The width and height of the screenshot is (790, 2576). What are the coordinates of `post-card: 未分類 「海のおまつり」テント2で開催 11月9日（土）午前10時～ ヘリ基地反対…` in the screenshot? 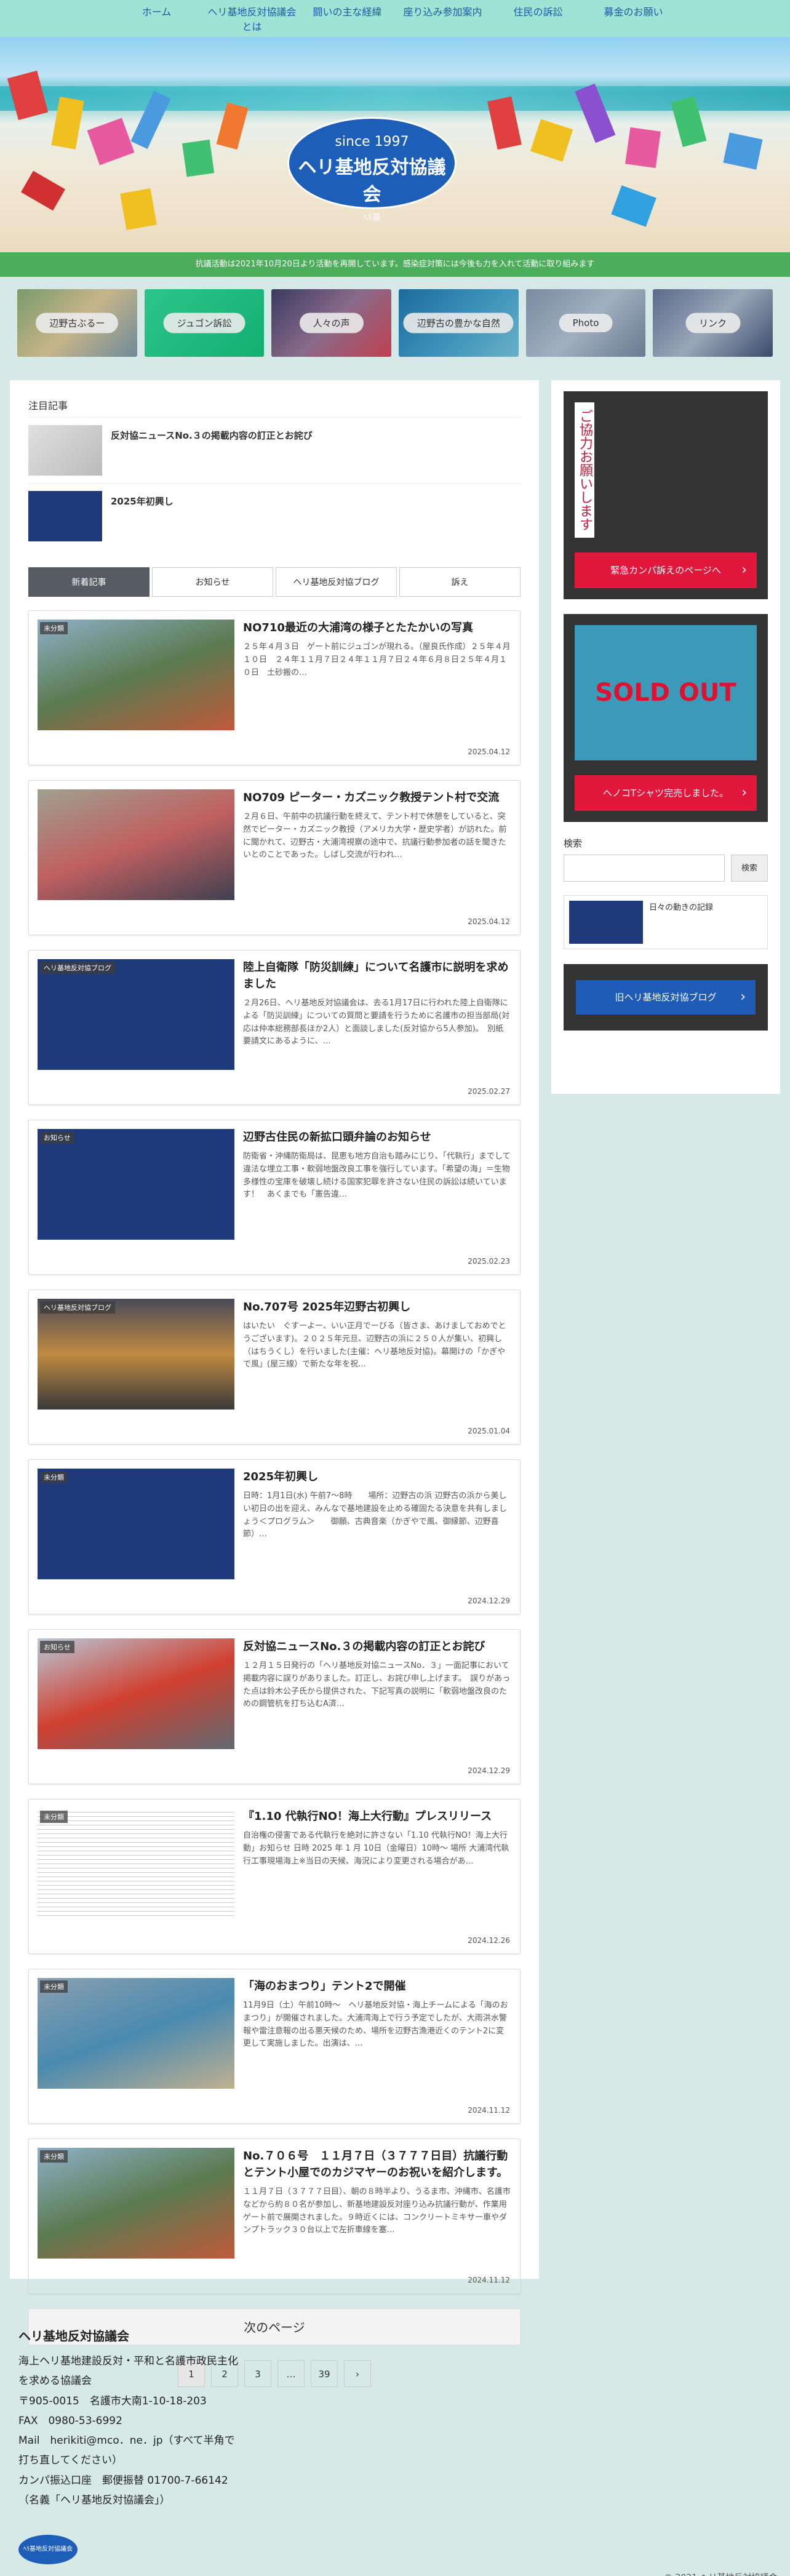 It's located at (274, 2047).